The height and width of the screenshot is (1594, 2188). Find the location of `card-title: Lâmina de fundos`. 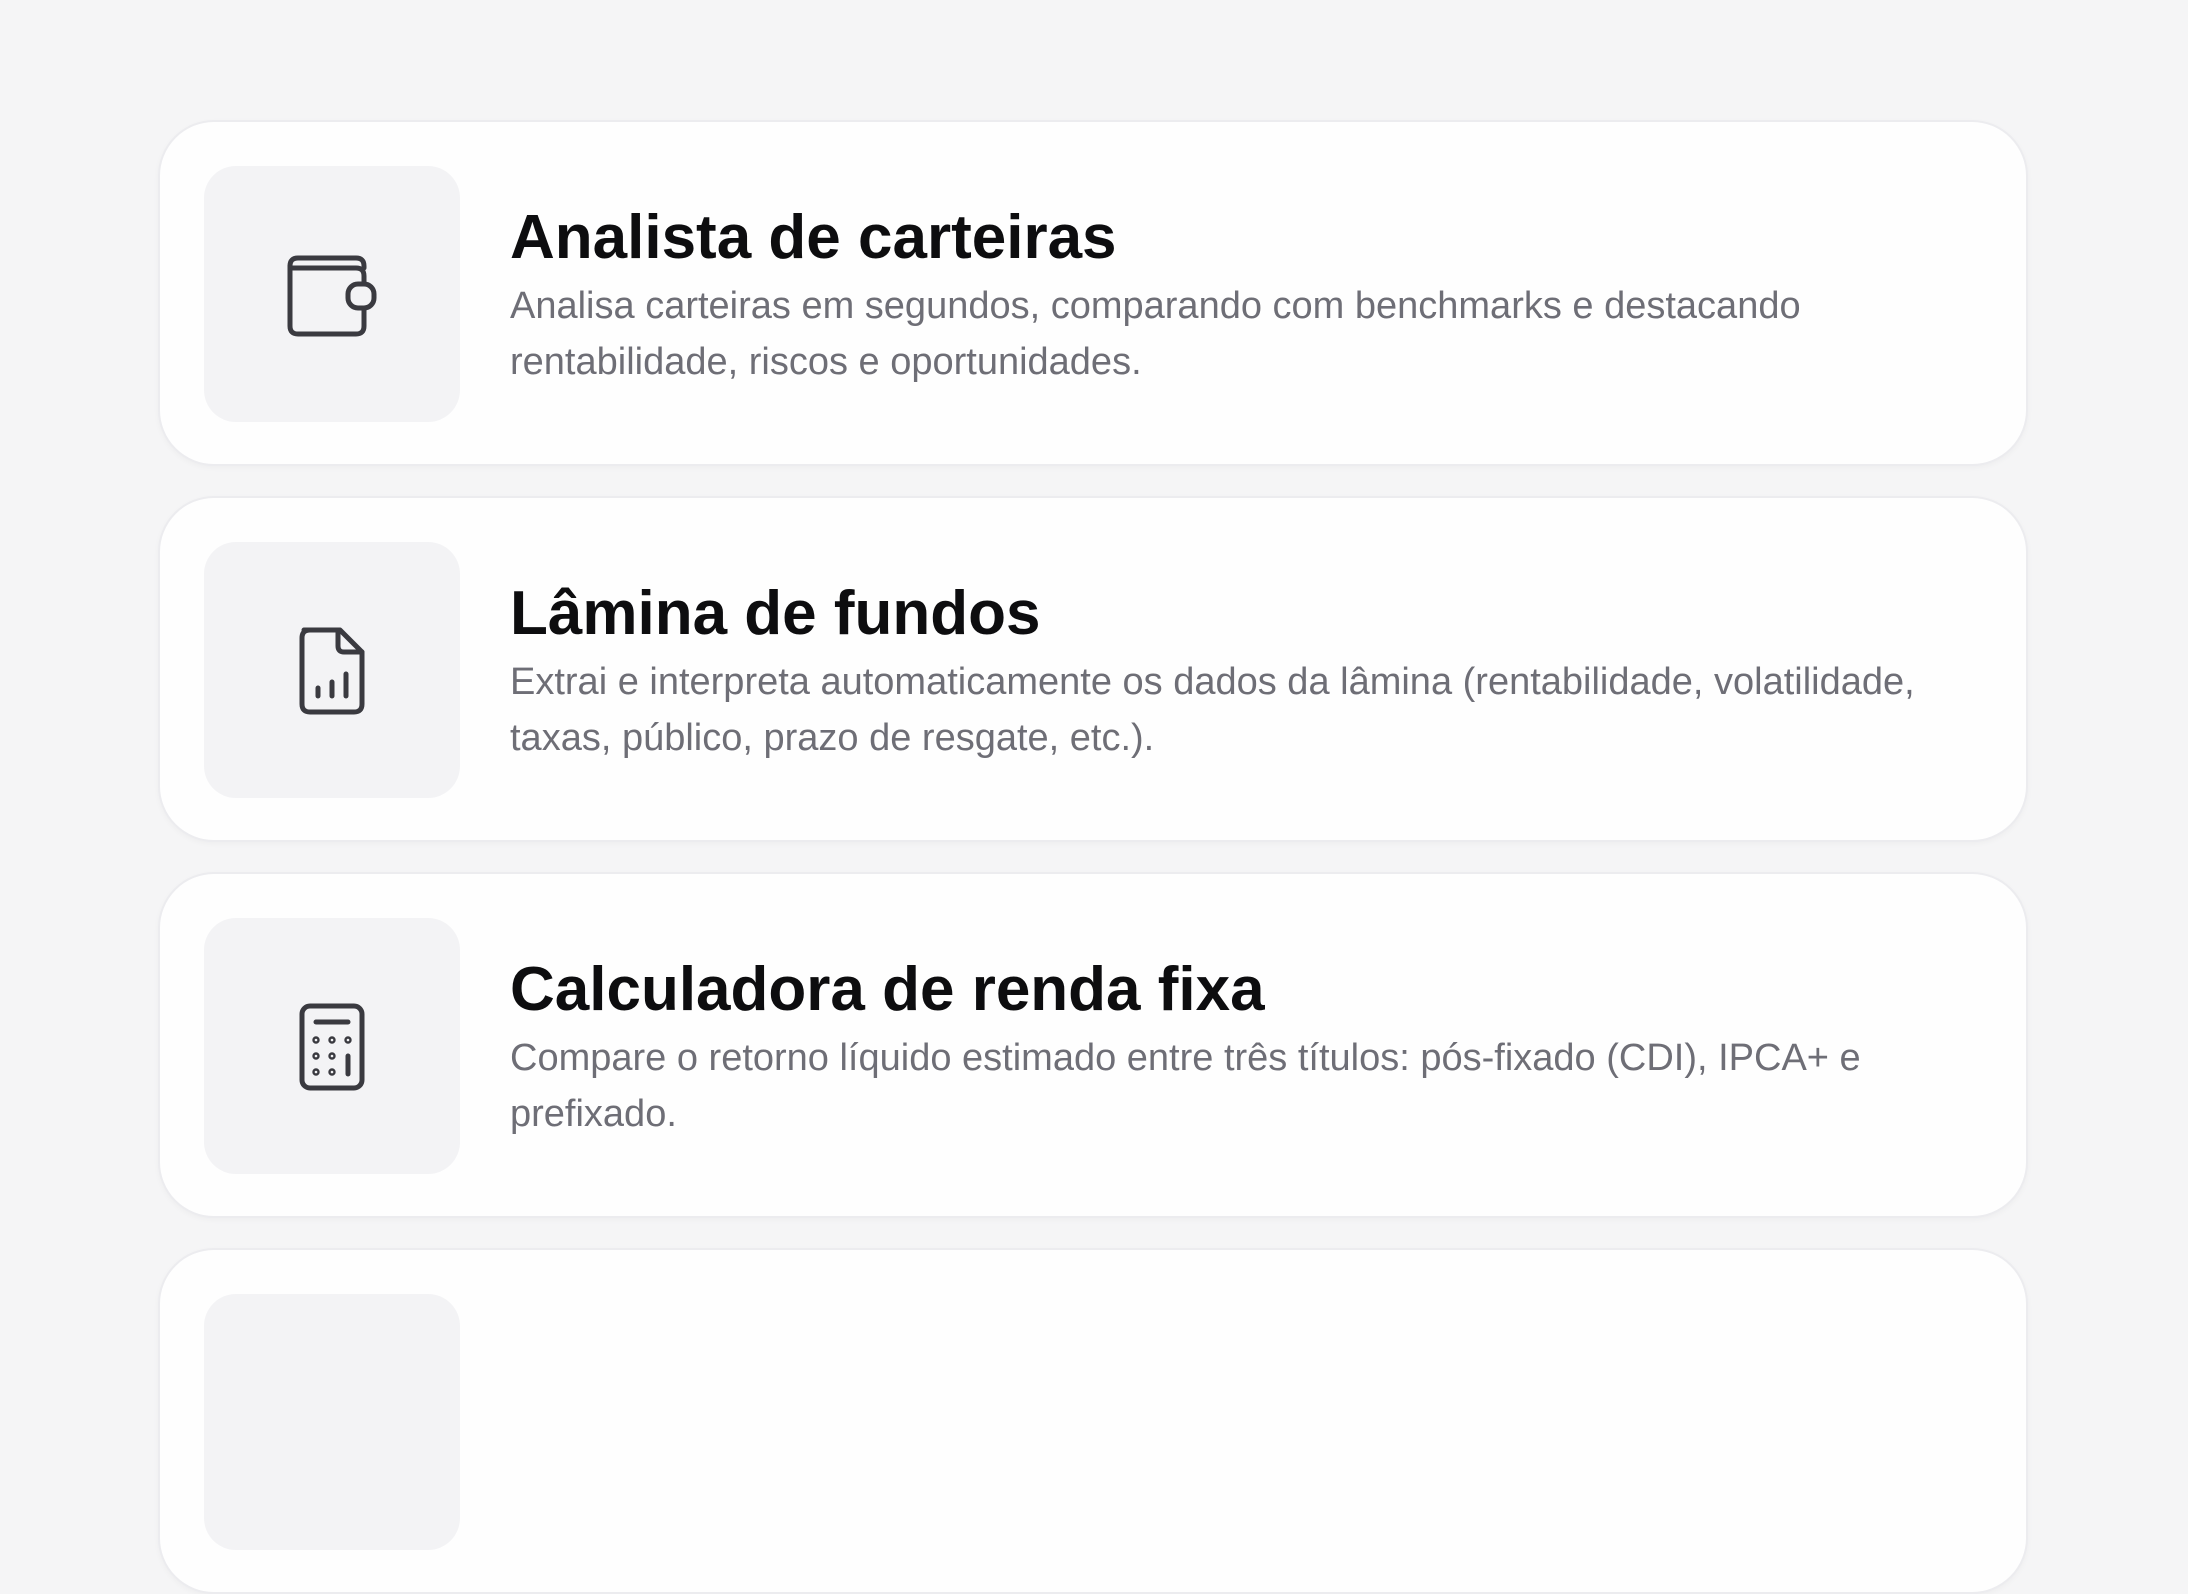

card-title: Lâmina de fundos is located at coordinates (775, 613).